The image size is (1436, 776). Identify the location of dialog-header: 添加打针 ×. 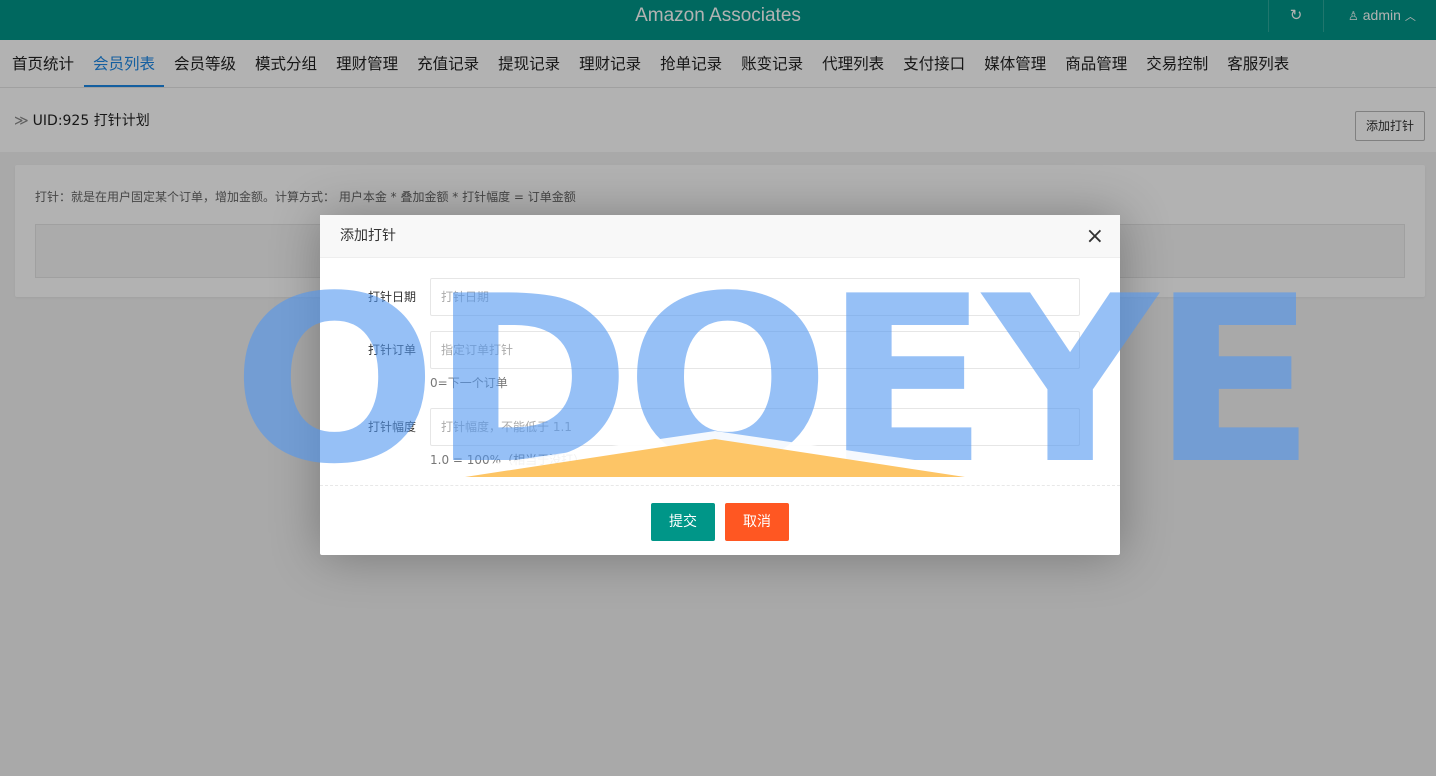
(720, 236).